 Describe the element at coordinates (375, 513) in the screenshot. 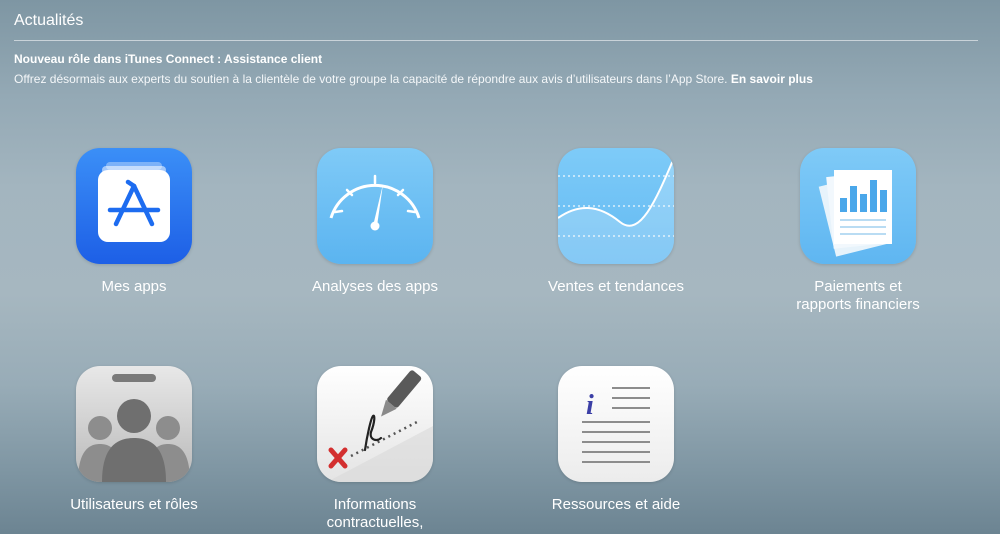

I see `tile-label: Informations contractuelles,` at that location.